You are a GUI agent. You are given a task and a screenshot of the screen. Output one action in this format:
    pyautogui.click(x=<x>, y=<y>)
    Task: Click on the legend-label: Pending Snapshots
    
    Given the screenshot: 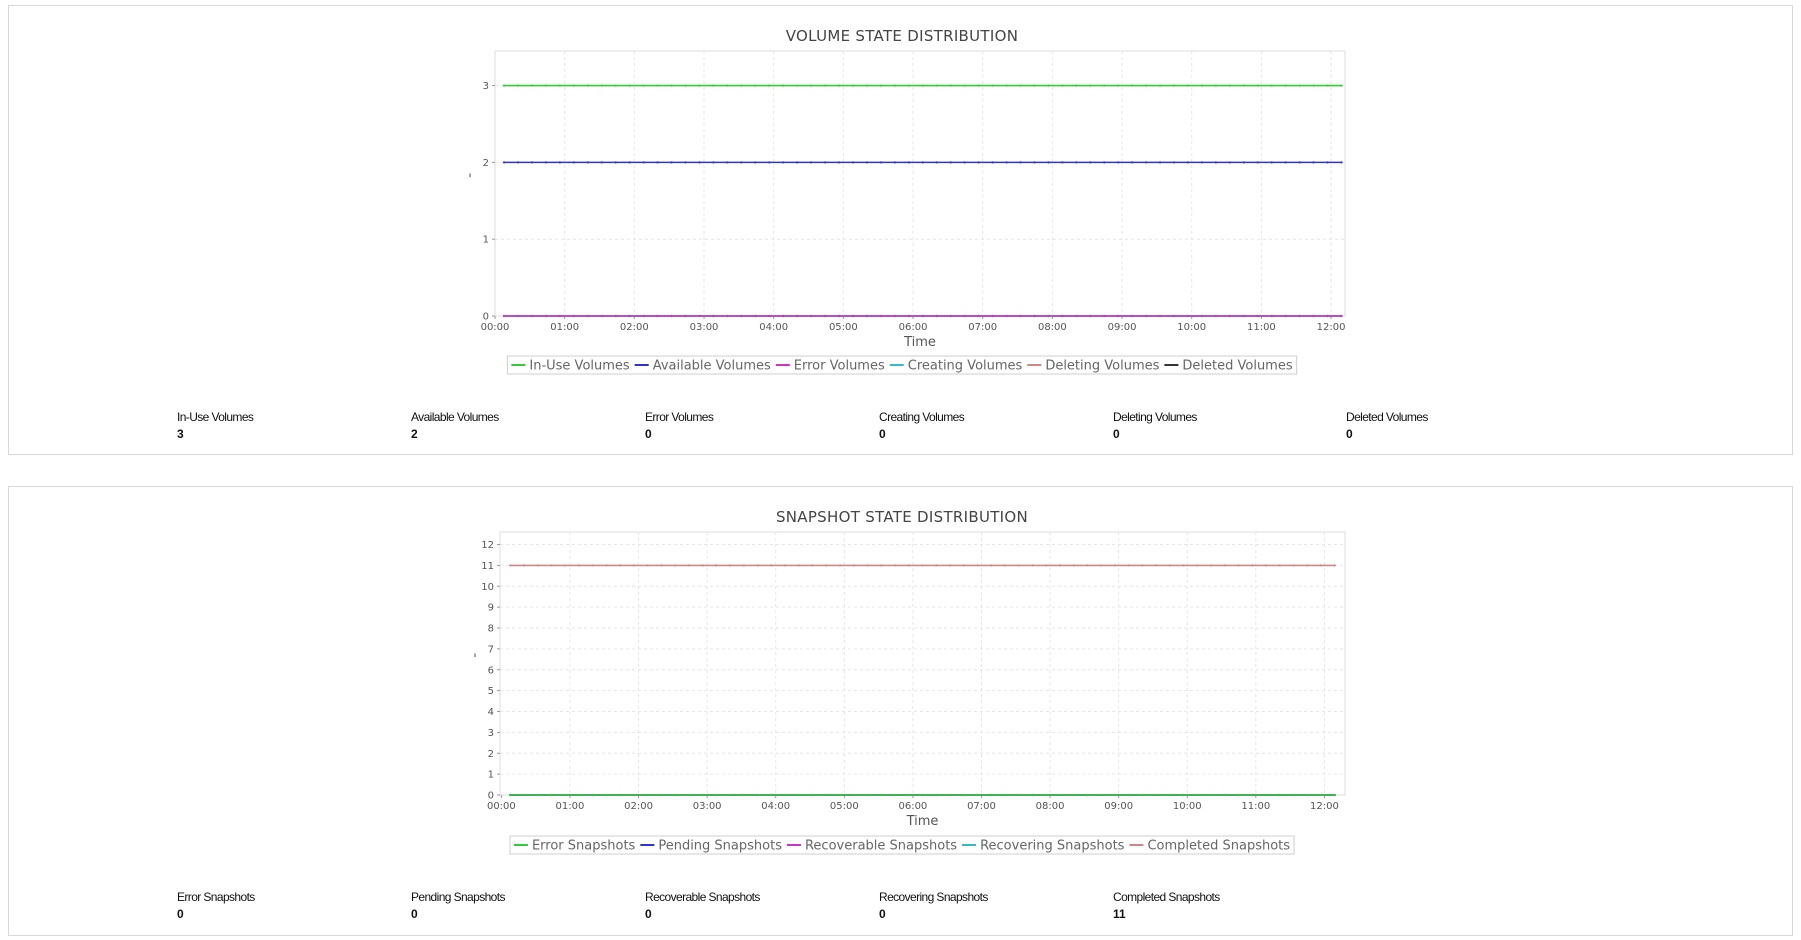 What is the action you would take?
    pyautogui.click(x=720, y=846)
    